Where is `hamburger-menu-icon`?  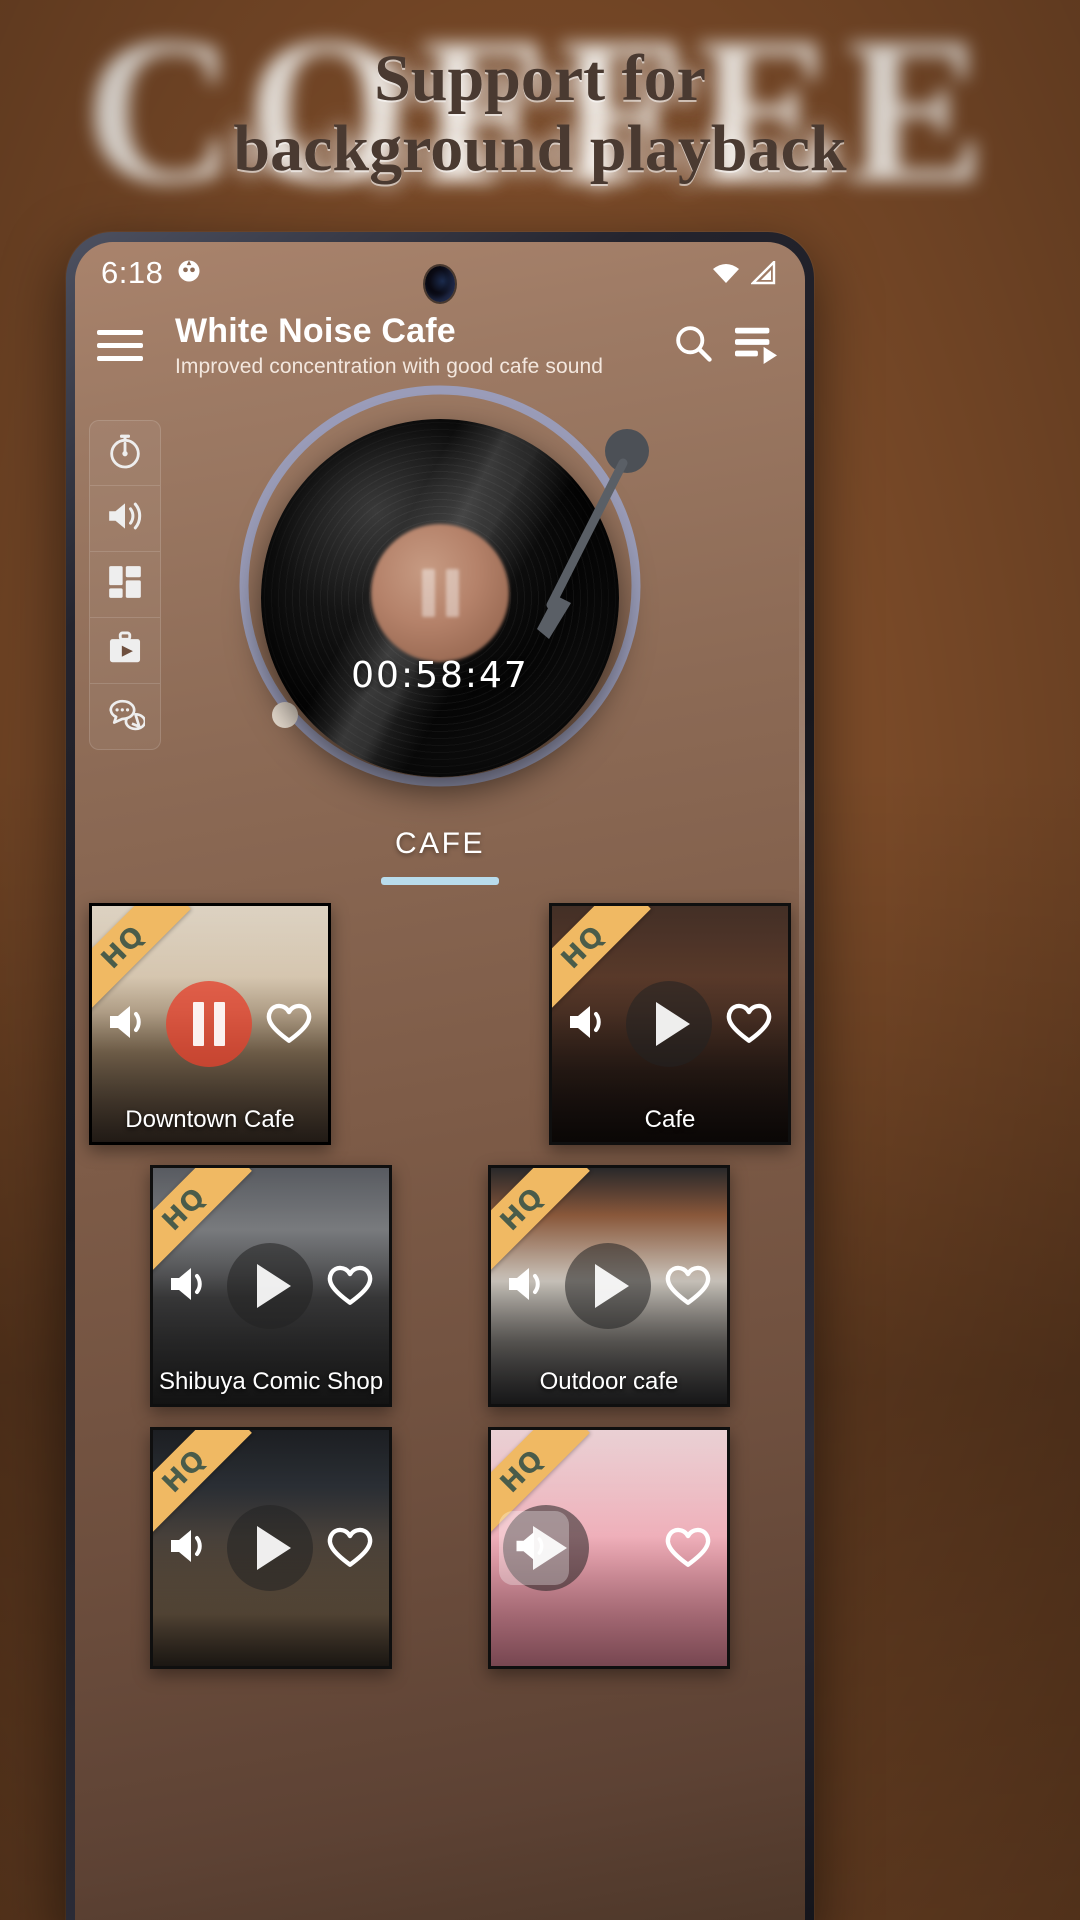 hamburger-menu-icon is located at coordinates (120, 346).